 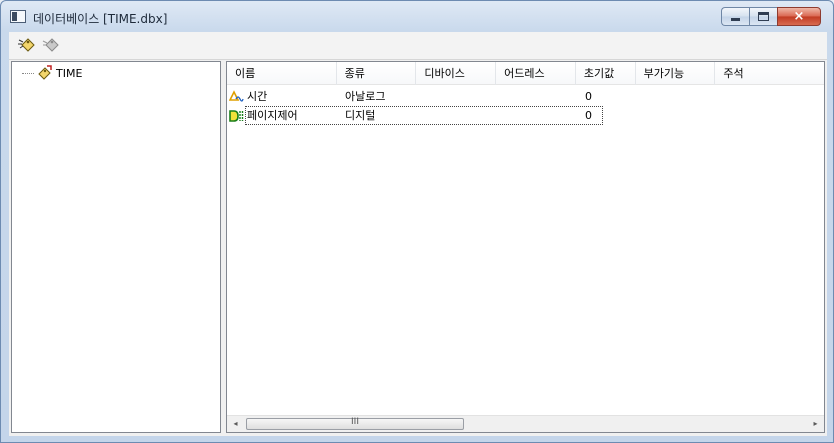 I want to click on tag-disabled-icon, so click(x=50, y=45).